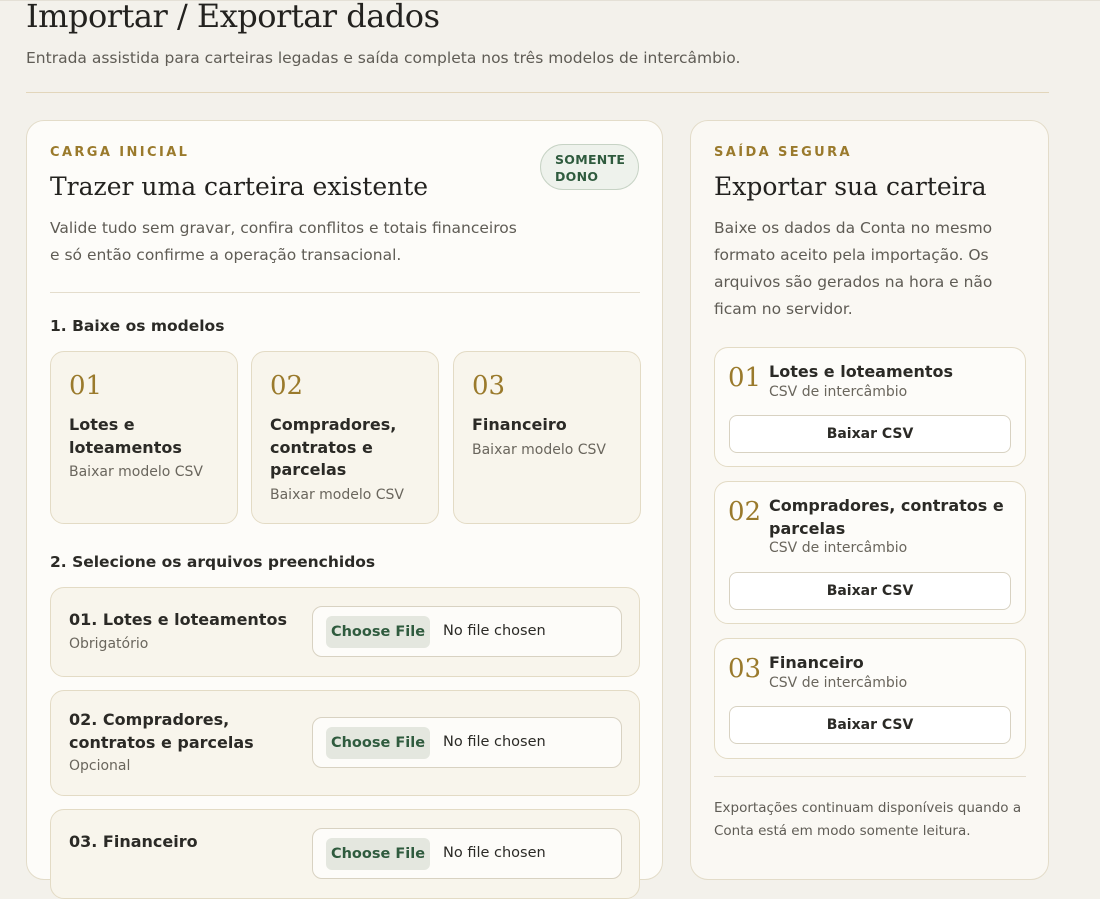  Describe the element at coordinates (133, 841) in the screenshot. I see `file-row-title: 03. Financeiro` at that location.